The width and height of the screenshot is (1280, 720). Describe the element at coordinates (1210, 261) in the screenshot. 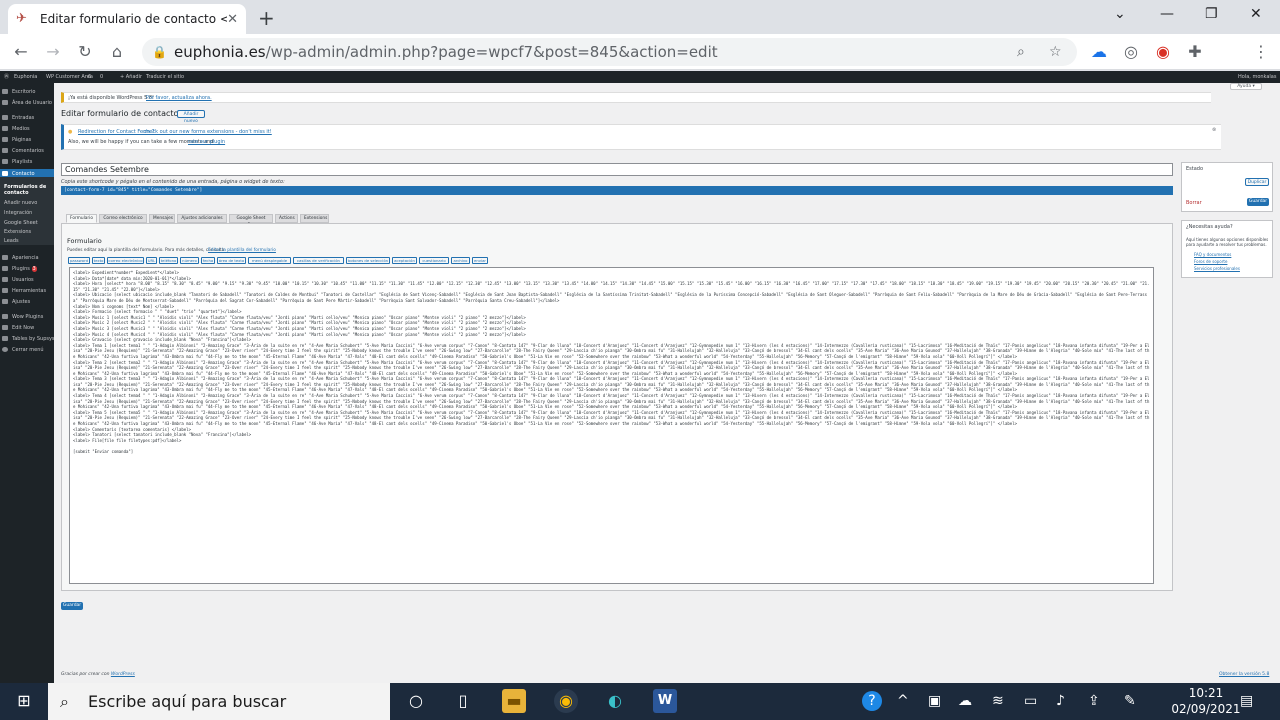

I see `help-link-forums: Foros de soporte` at that location.